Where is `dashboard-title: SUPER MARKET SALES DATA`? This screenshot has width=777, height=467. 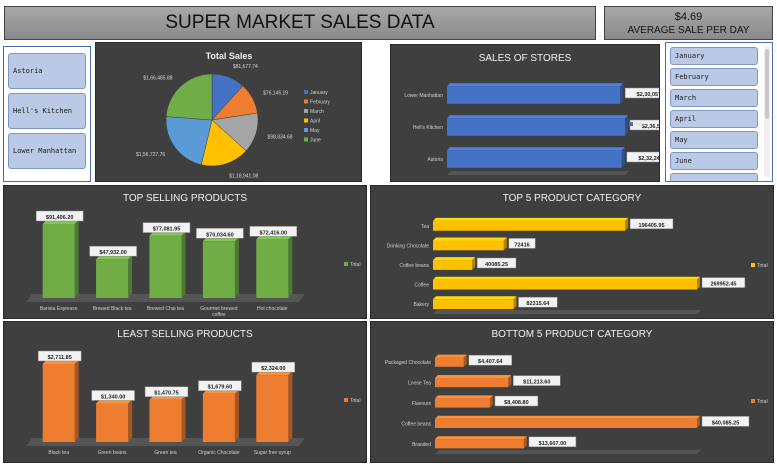
dashboard-title: SUPER MARKET SALES DATA is located at coordinates (300, 23).